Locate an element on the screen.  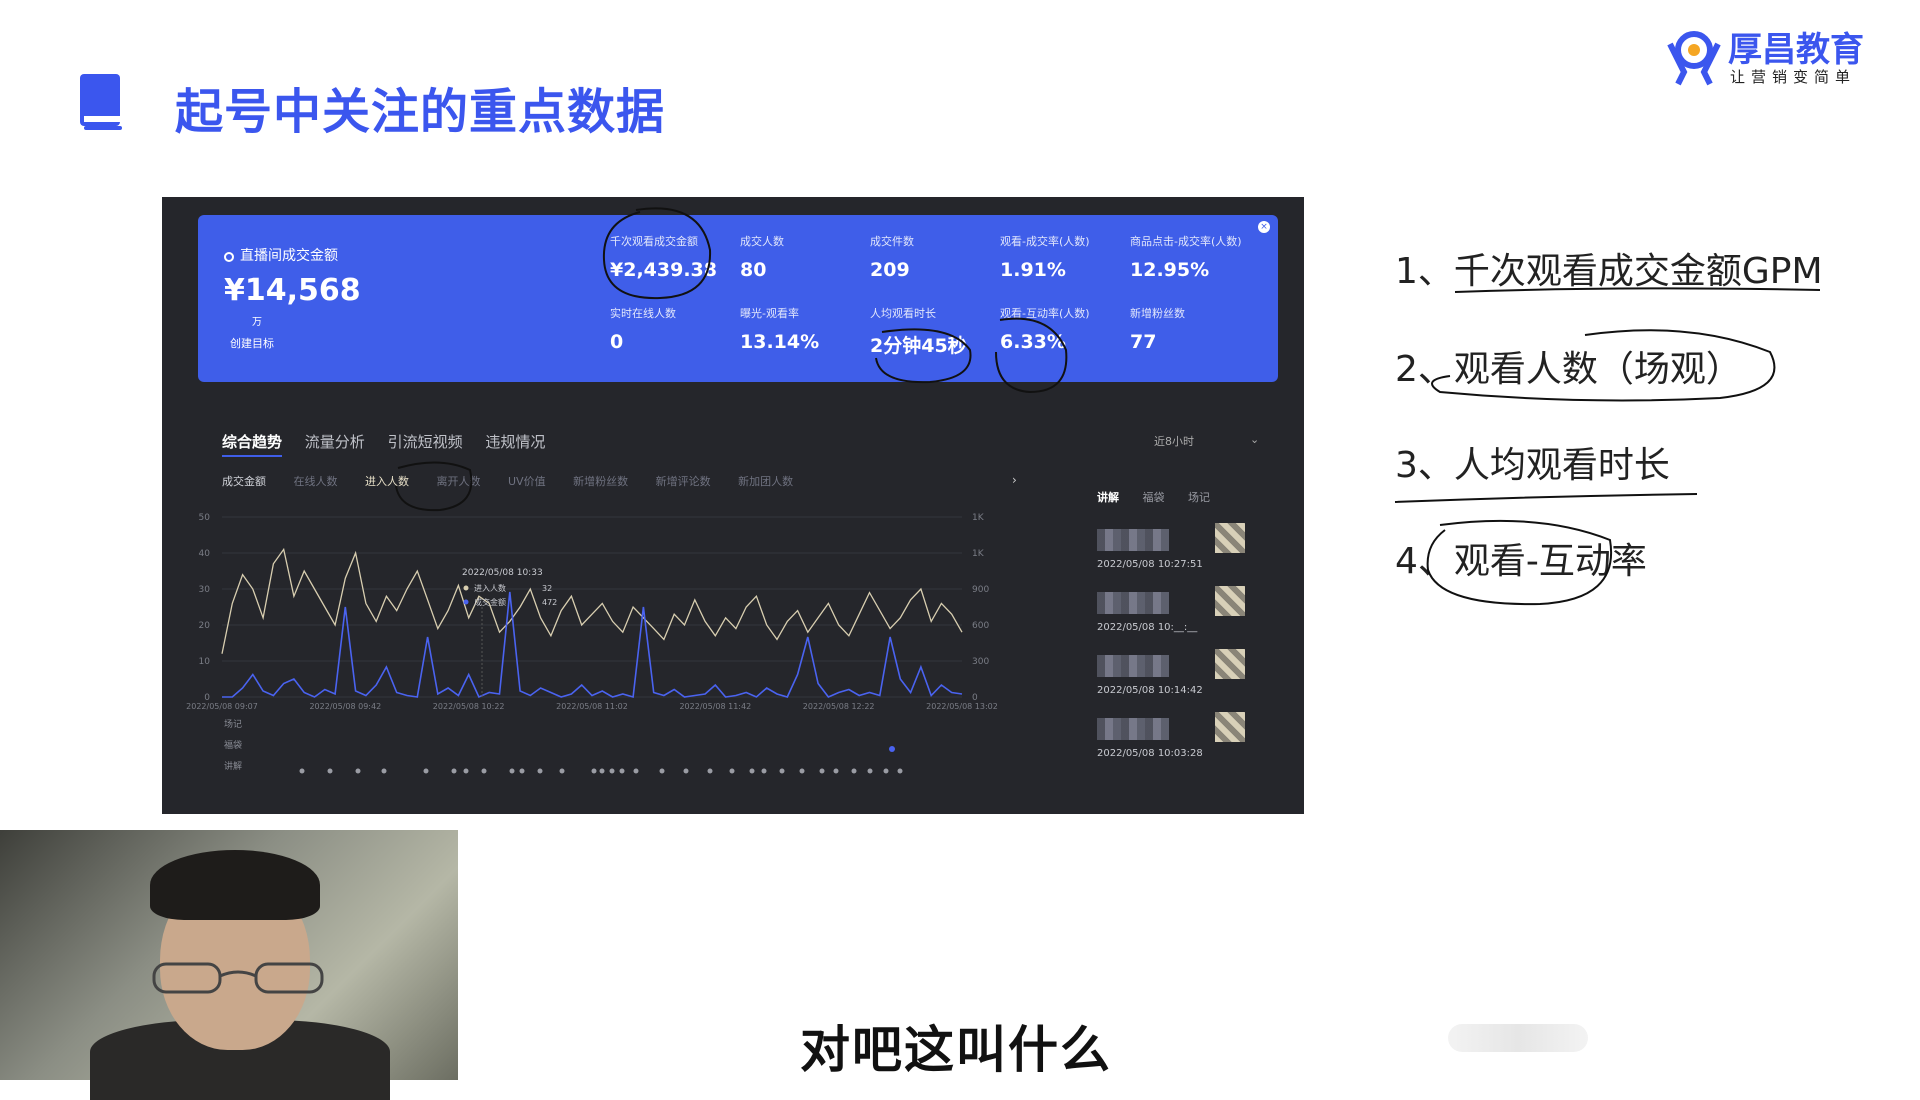
x-tick-label: 2022/05/08 09:07 is located at coordinates (222, 706).